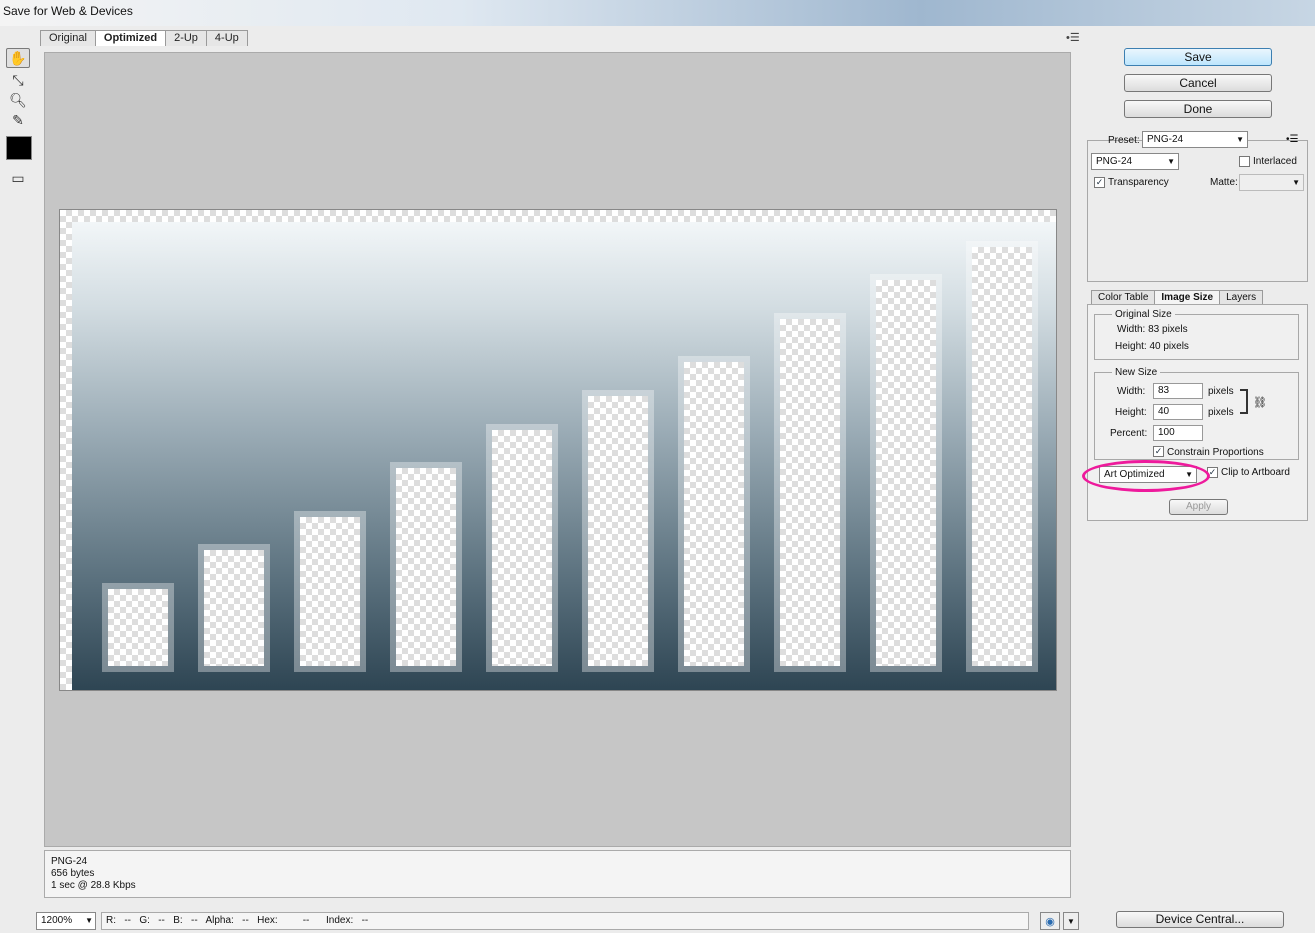 This screenshot has width=1315, height=933. What do you see at coordinates (1221, 412) in the screenshot?
I see `height-unit: pixels` at bounding box center [1221, 412].